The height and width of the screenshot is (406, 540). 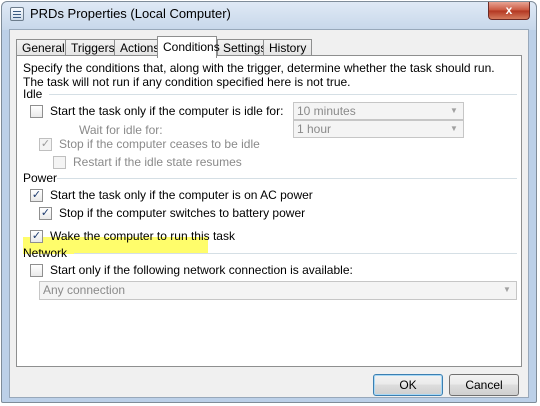 What do you see at coordinates (36, 111) in the screenshot?
I see `start-if-idle-checkbox` at bounding box center [36, 111].